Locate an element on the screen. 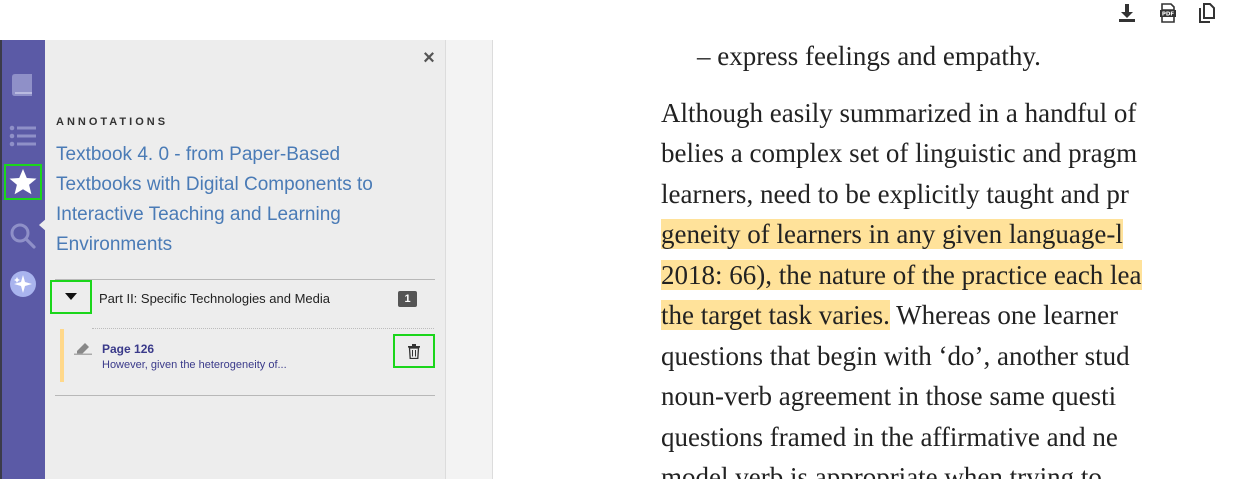  highlighted-text: the target task varies. is located at coordinates (775, 315).